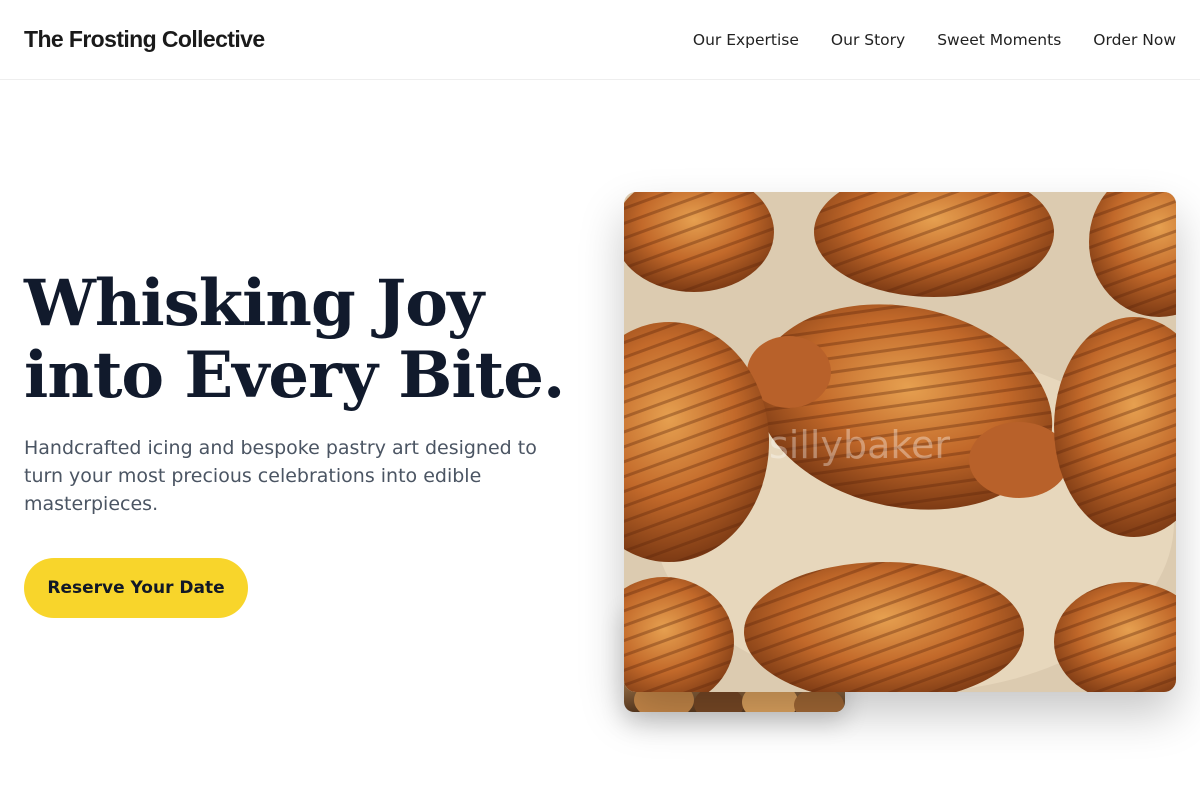  What do you see at coordinates (1134, 40) in the screenshot?
I see `nav-link-order-now: Order Now` at bounding box center [1134, 40].